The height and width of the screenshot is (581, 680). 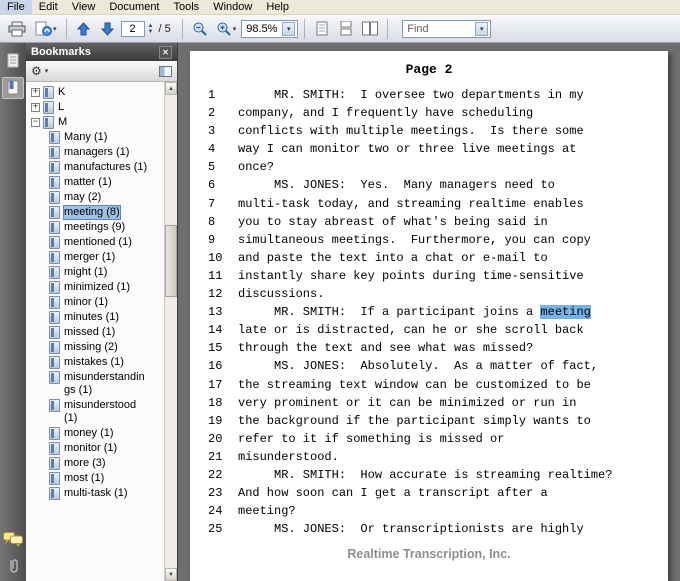 What do you see at coordinates (96, 433) in the screenshot?
I see `bookmark-item: money (1)` at bounding box center [96, 433].